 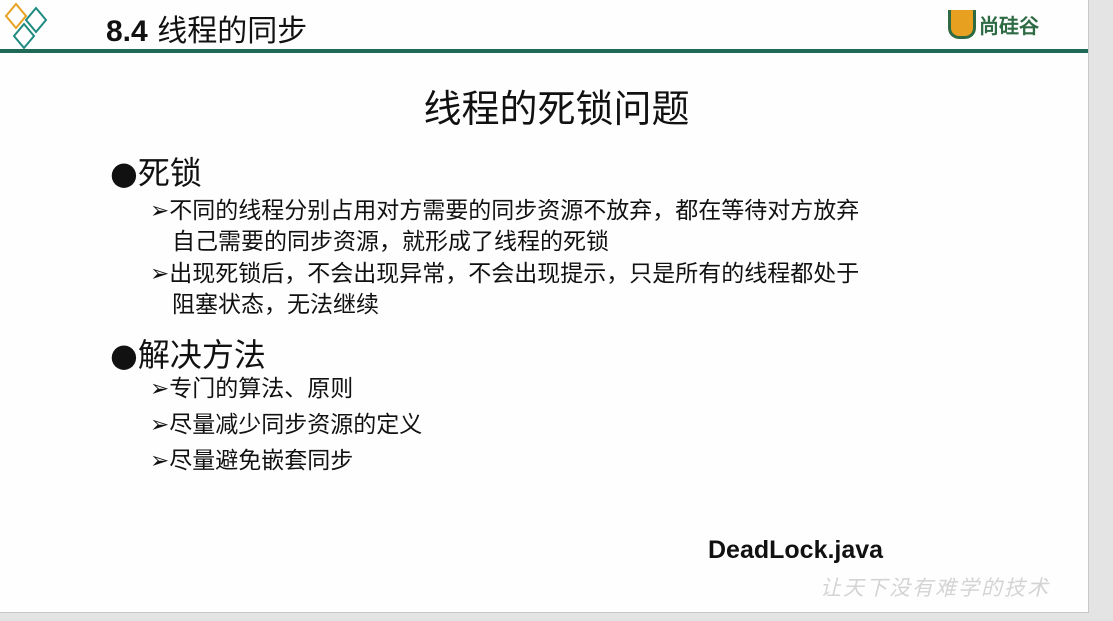 I want to click on bullet-heading: ●解决方法, so click(x=188, y=355).